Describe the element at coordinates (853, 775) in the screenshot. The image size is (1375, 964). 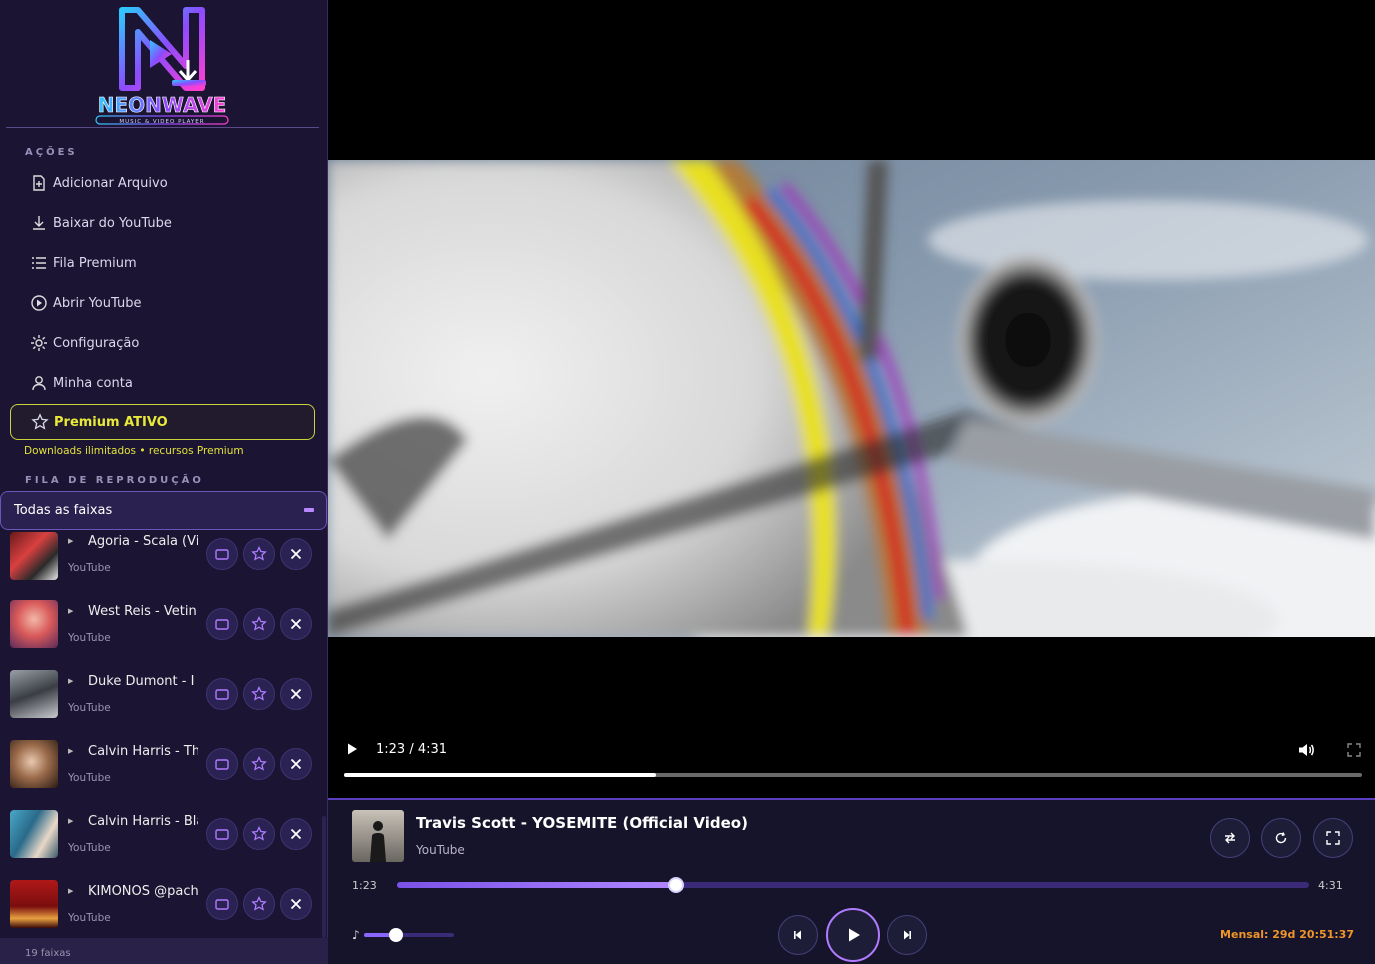
I see `video-progress-bar` at that location.